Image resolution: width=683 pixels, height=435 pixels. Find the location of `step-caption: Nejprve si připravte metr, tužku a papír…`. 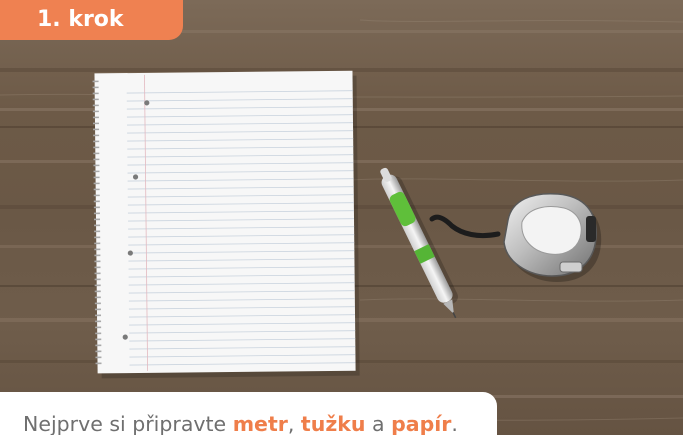

step-caption: Nejprve si připravte metr, tužku a papír… is located at coordinates (240, 422).